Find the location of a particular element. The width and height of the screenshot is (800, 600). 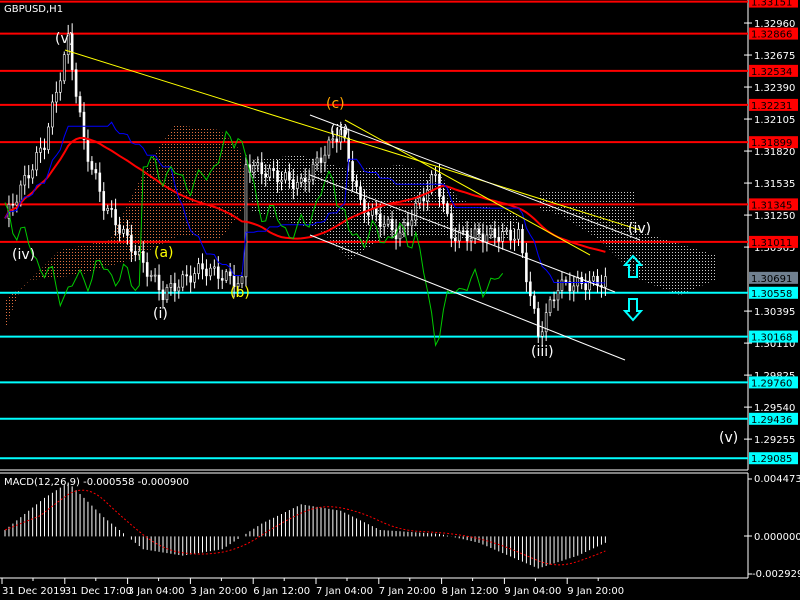

time-tick-label: 7 Jan 04:00 is located at coordinates (344, 591).